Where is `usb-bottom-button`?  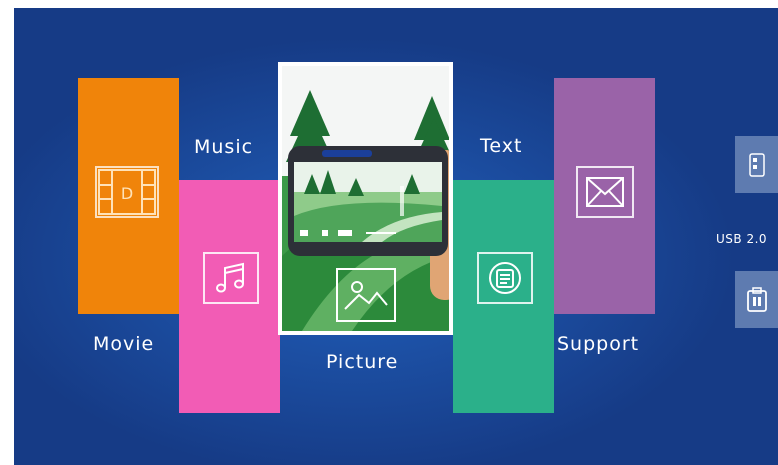 usb-bottom-button is located at coordinates (756, 299).